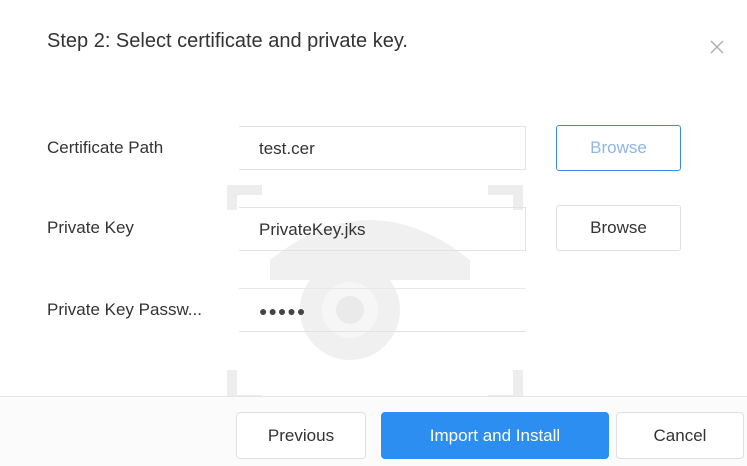 The width and height of the screenshot is (747, 466). What do you see at coordinates (382, 310) in the screenshot?
I see `private-key-password-field: ●●●●●` at bounding box center [382, 310].